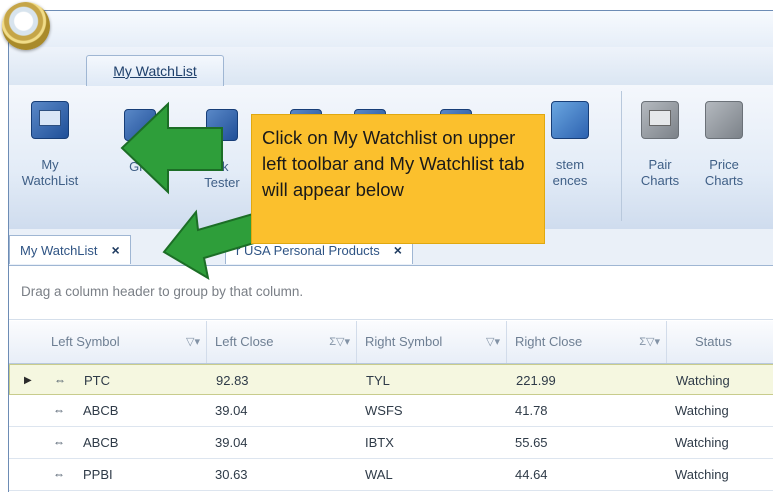 Image resolution: width=773 pixels, height=492 pixels. I want to click on app-menu-button, so click(26, 26).